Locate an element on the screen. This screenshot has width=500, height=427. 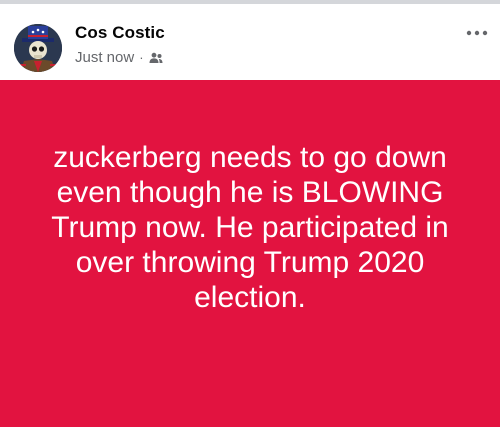
more-options-button is located at coordinates (477, 33).